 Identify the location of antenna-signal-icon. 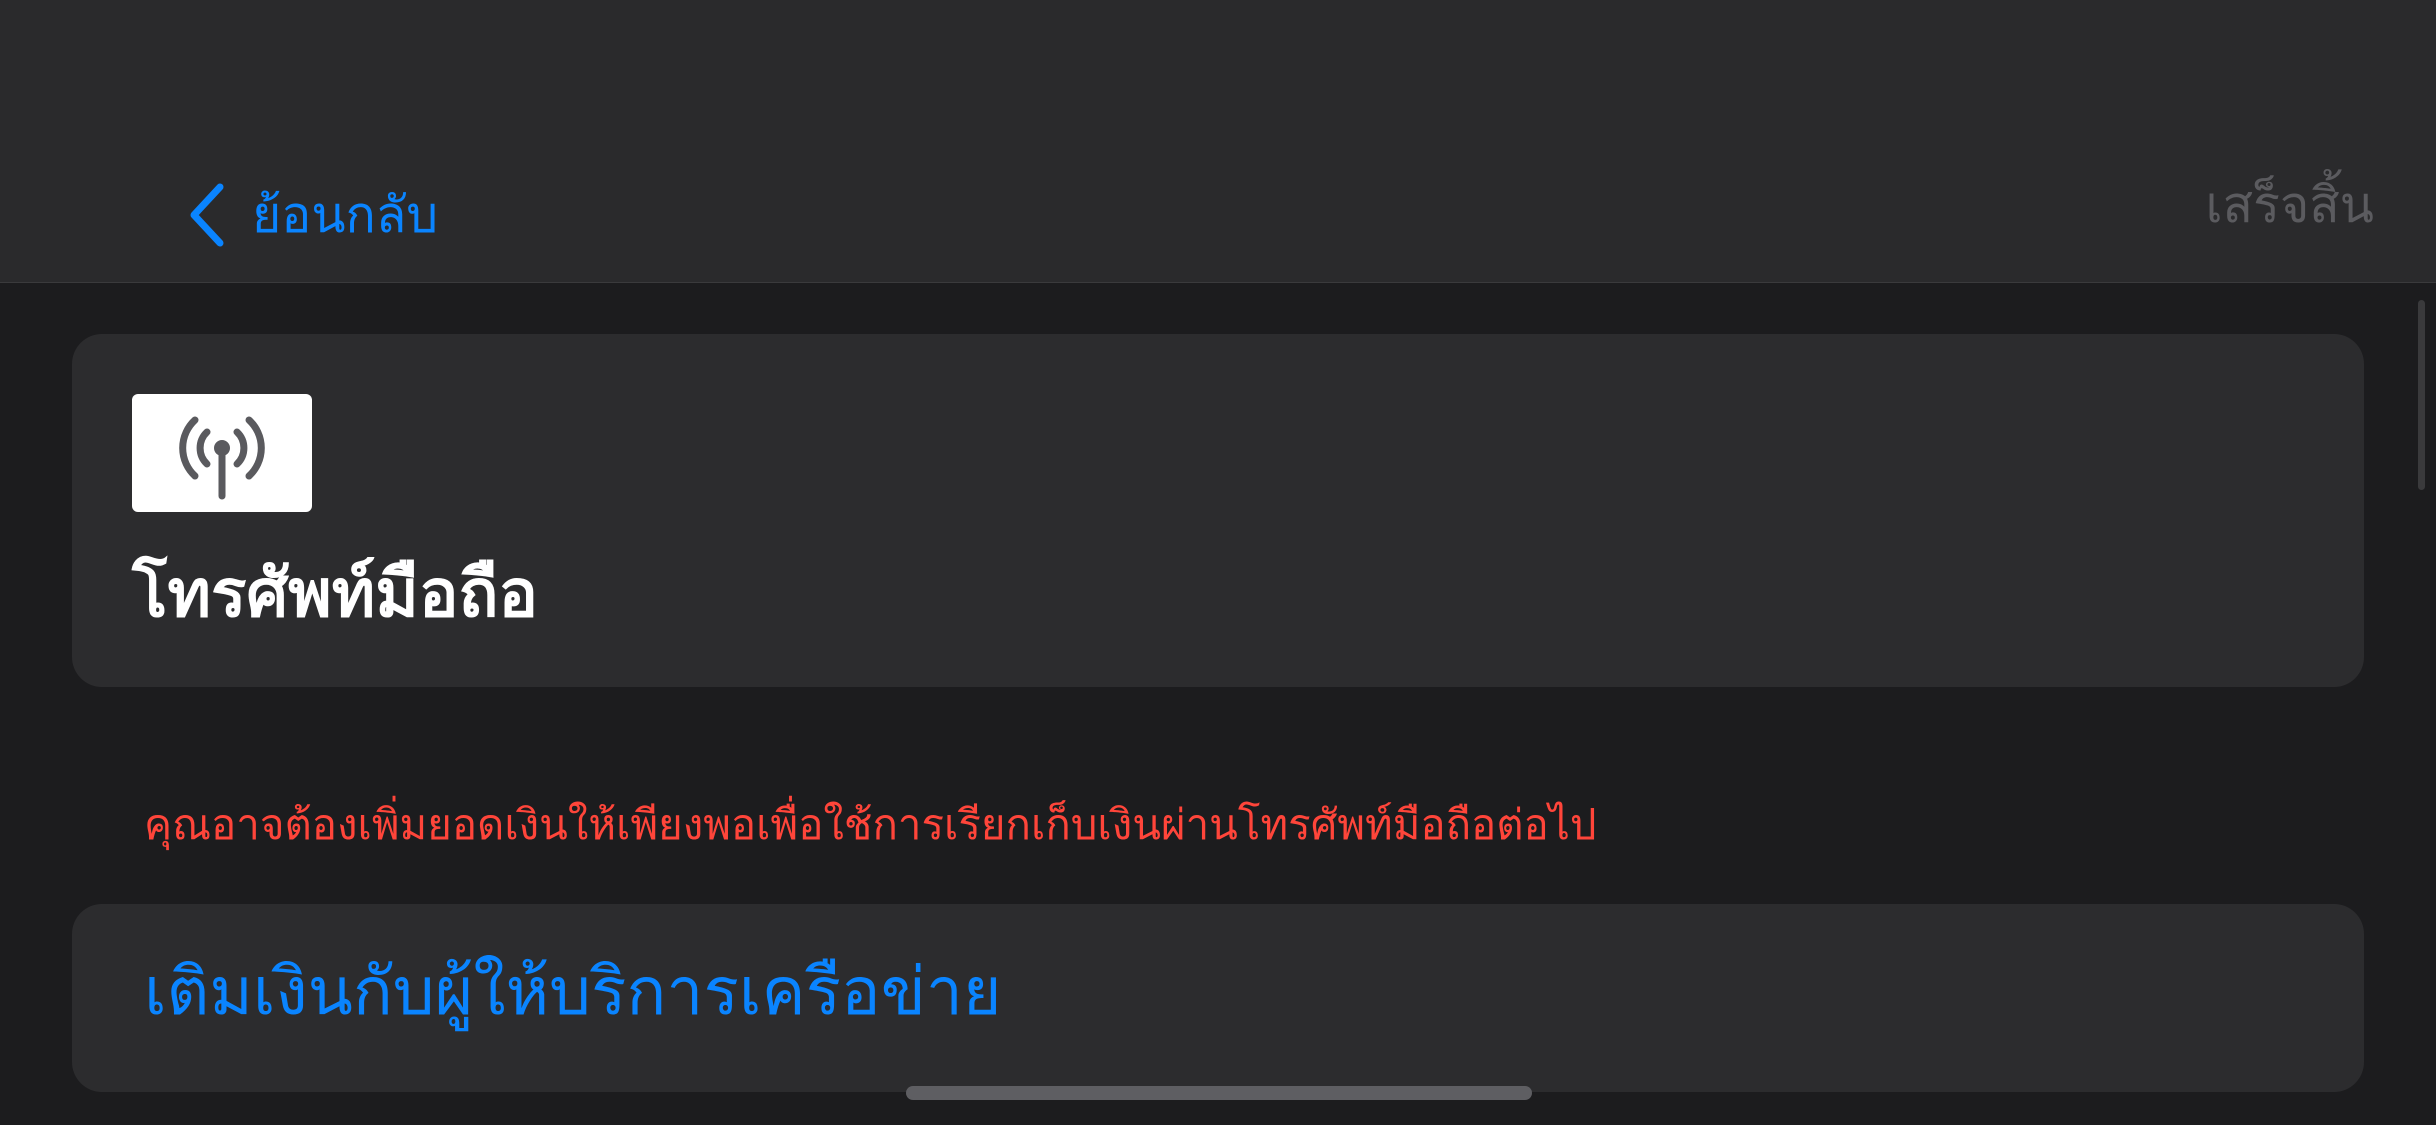
(222, 453).